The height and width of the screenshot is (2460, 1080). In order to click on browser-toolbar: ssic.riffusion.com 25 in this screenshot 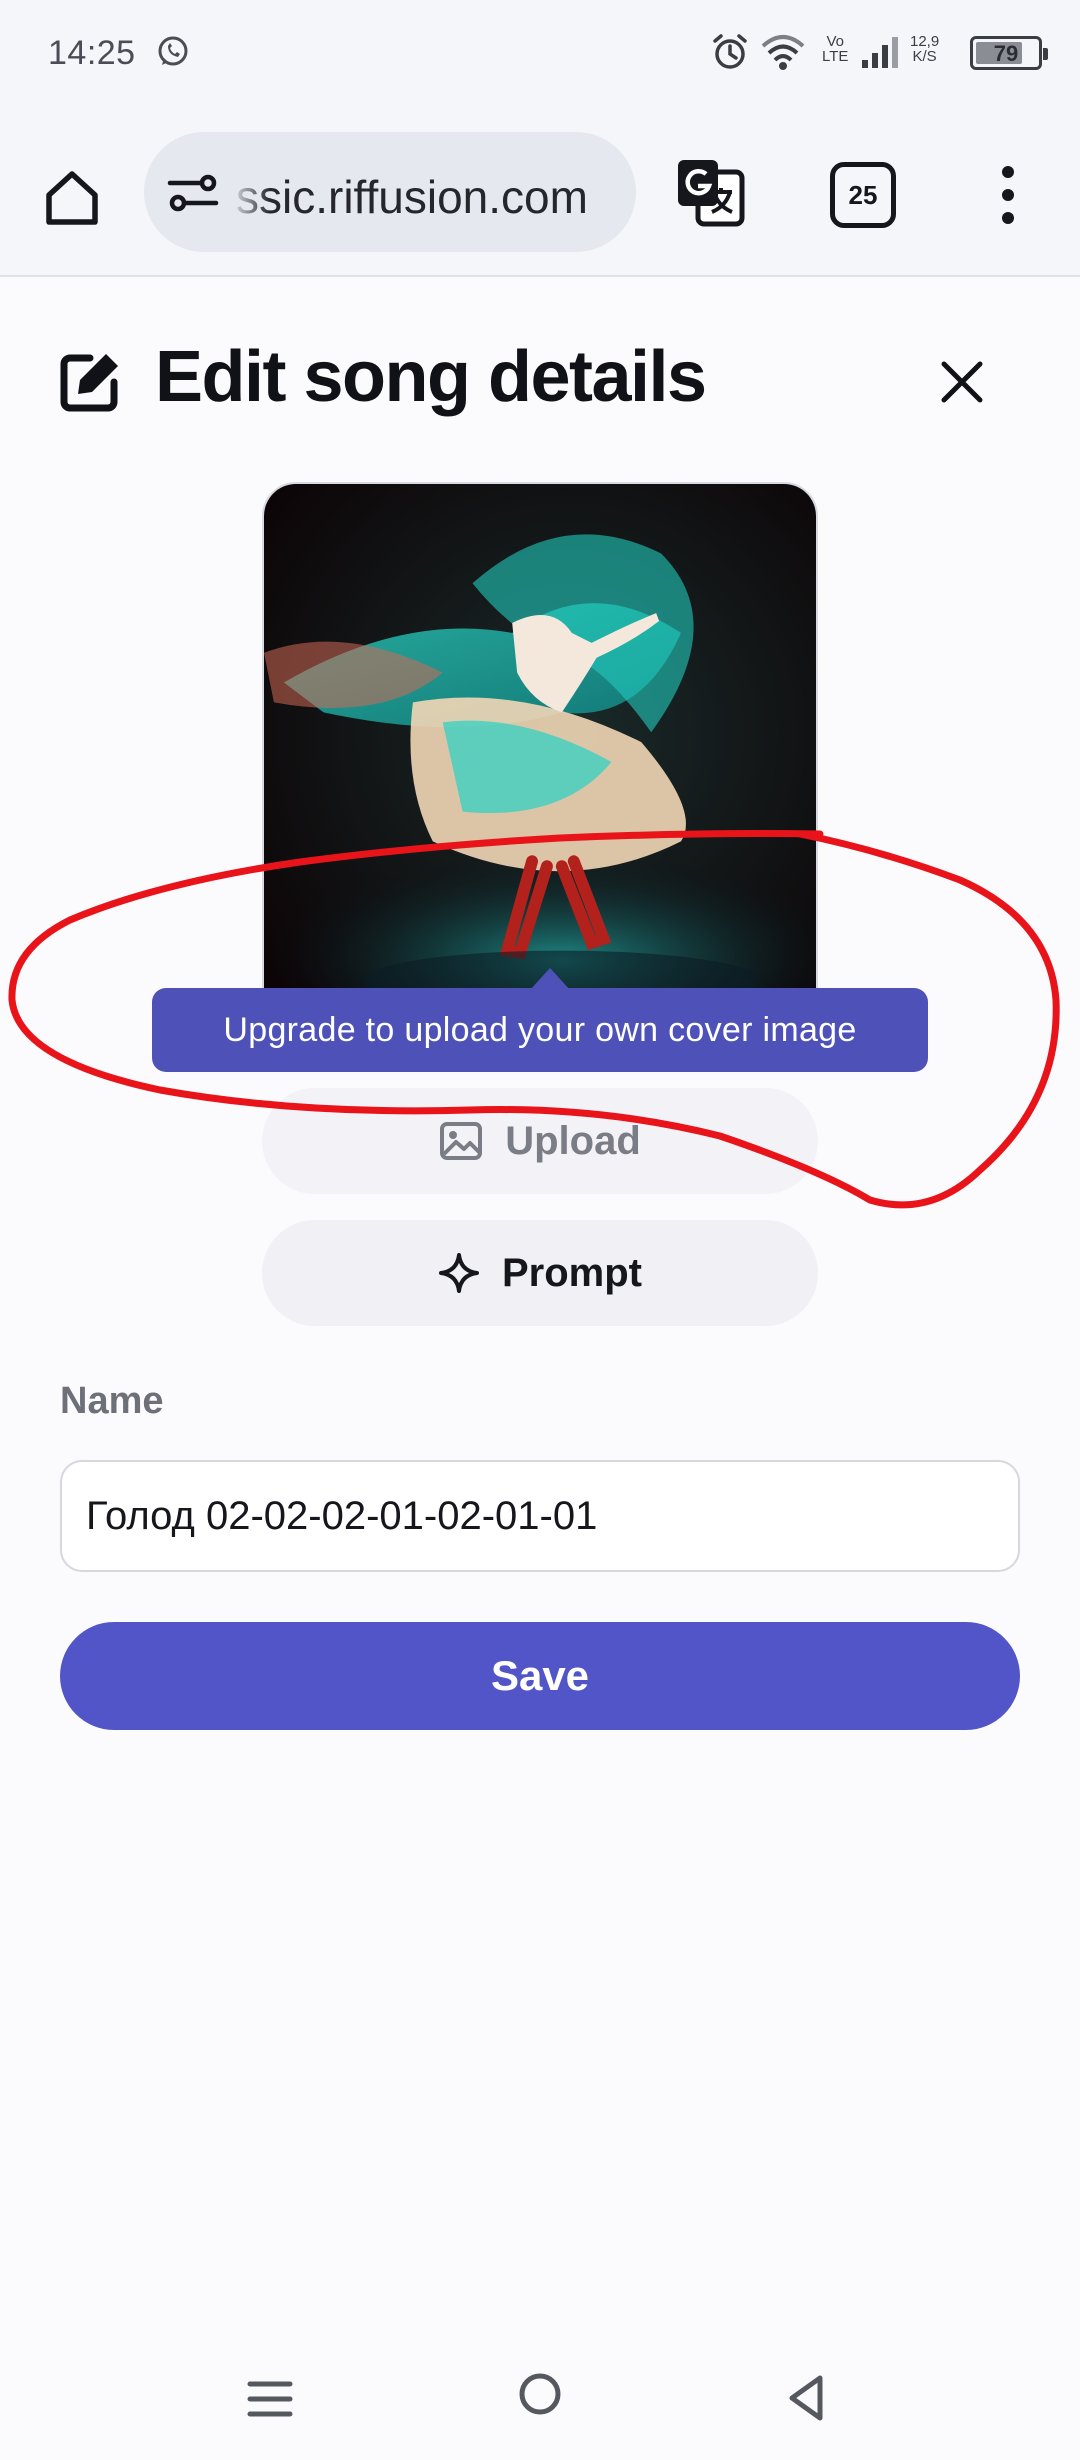, I will do `click(540, 193)`.